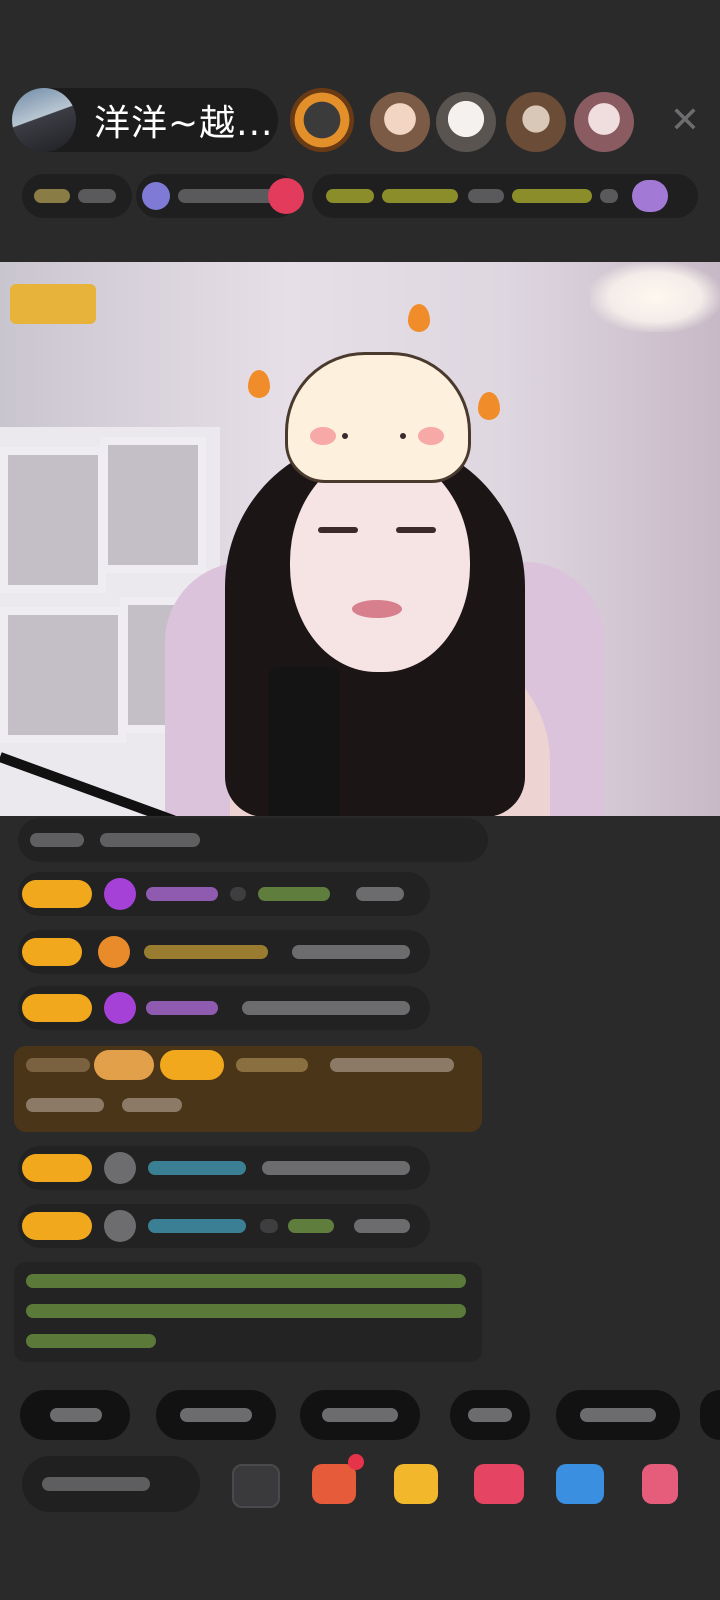 This screenshot has height=1600, width=720. Describe the element at coordinates (111, 1484) in the screenshot. I see `comment-input` at that location.